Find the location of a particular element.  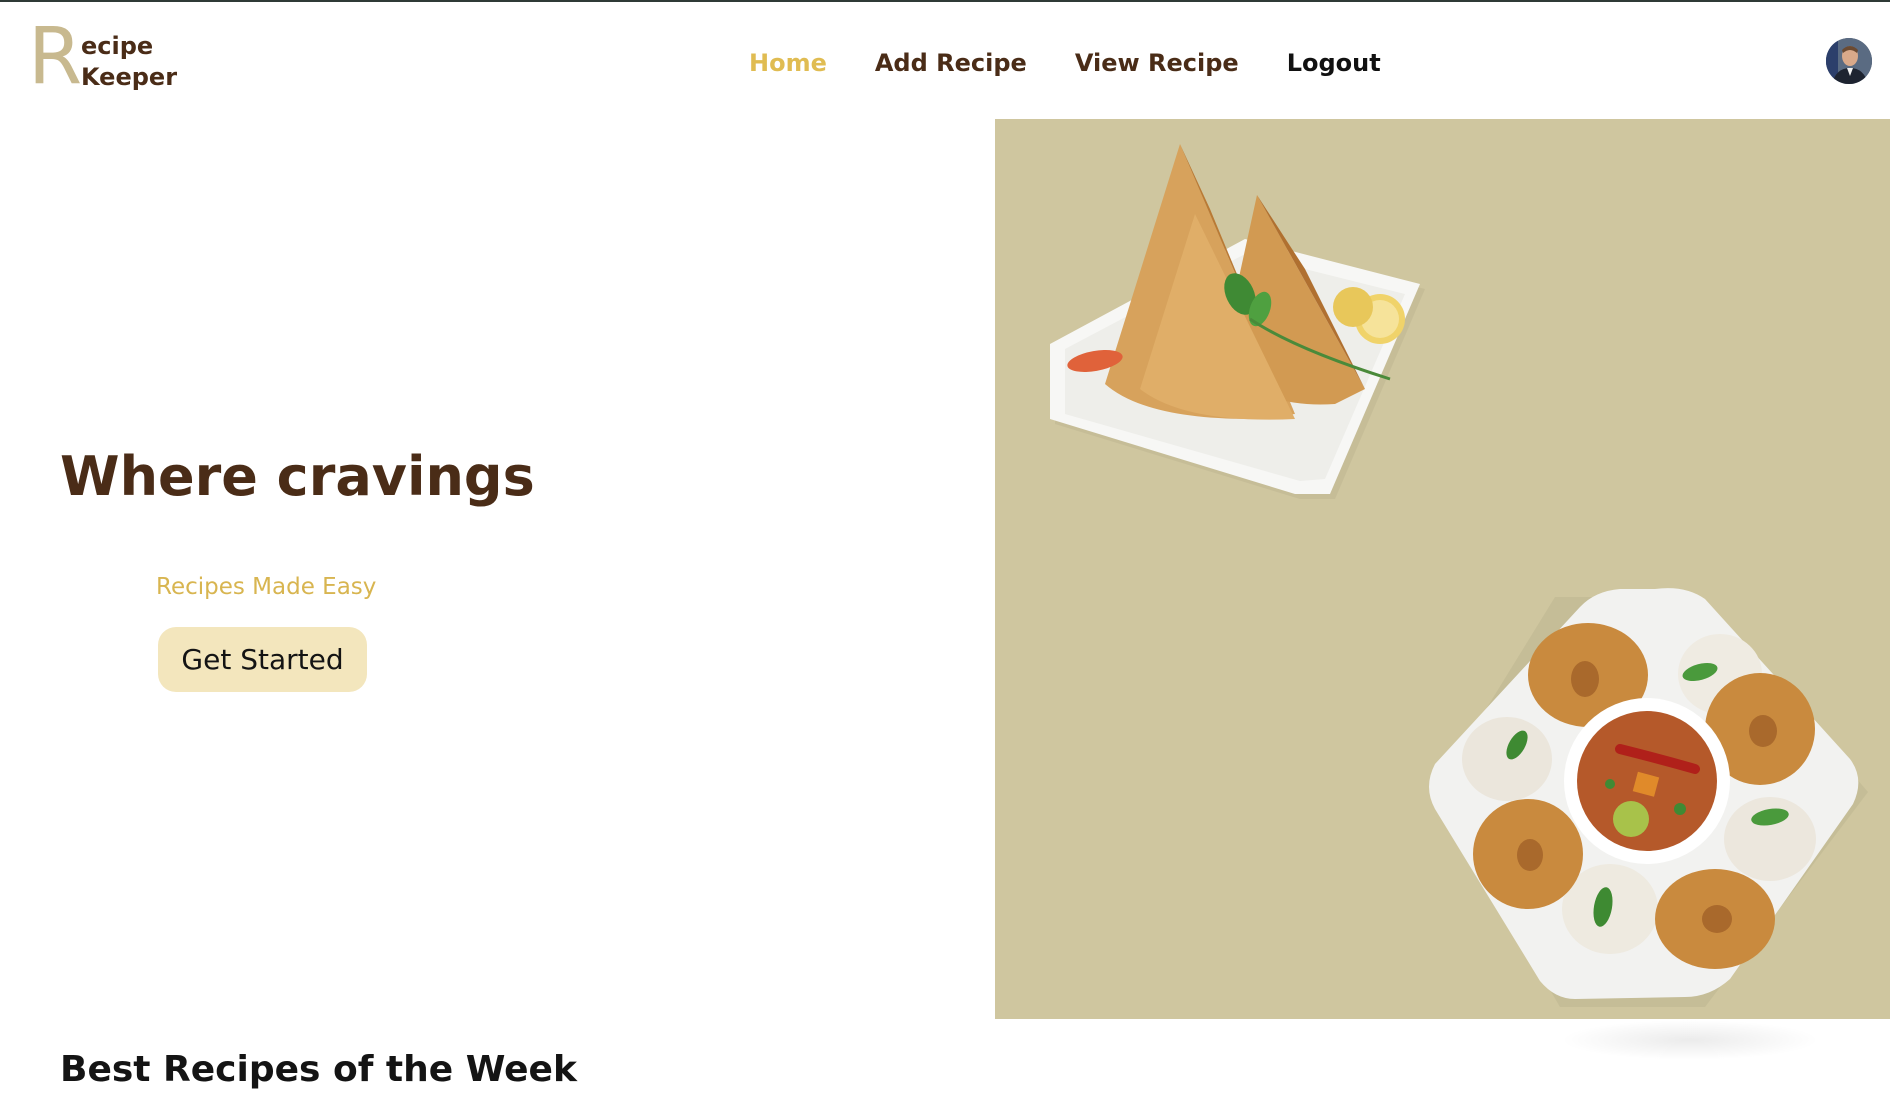

logo-text-line1: ecipe is located at coordinates (117, 46).